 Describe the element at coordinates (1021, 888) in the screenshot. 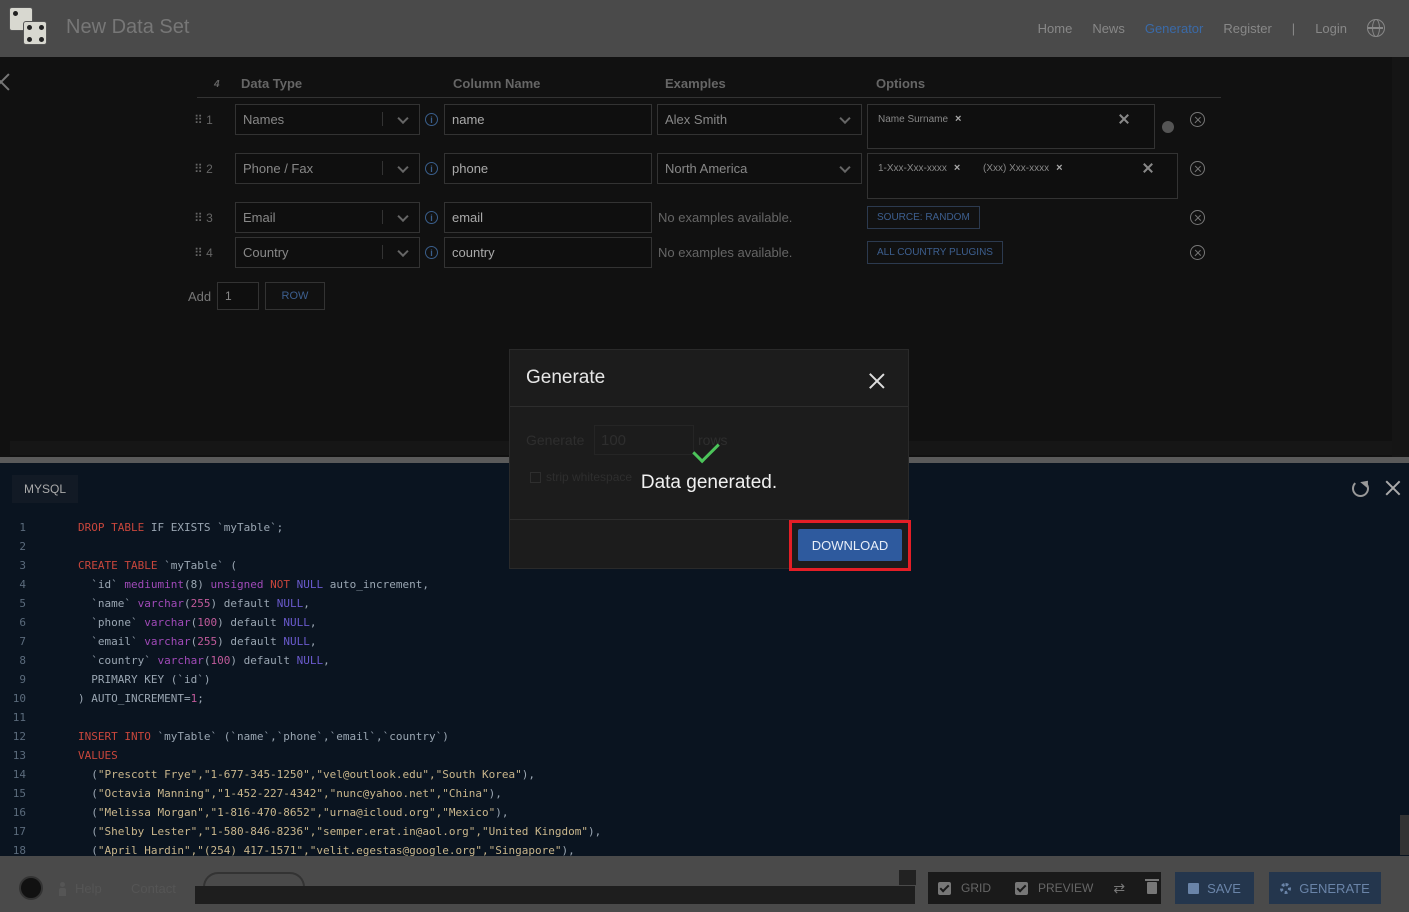

I see `preview-checkbox` at that location.